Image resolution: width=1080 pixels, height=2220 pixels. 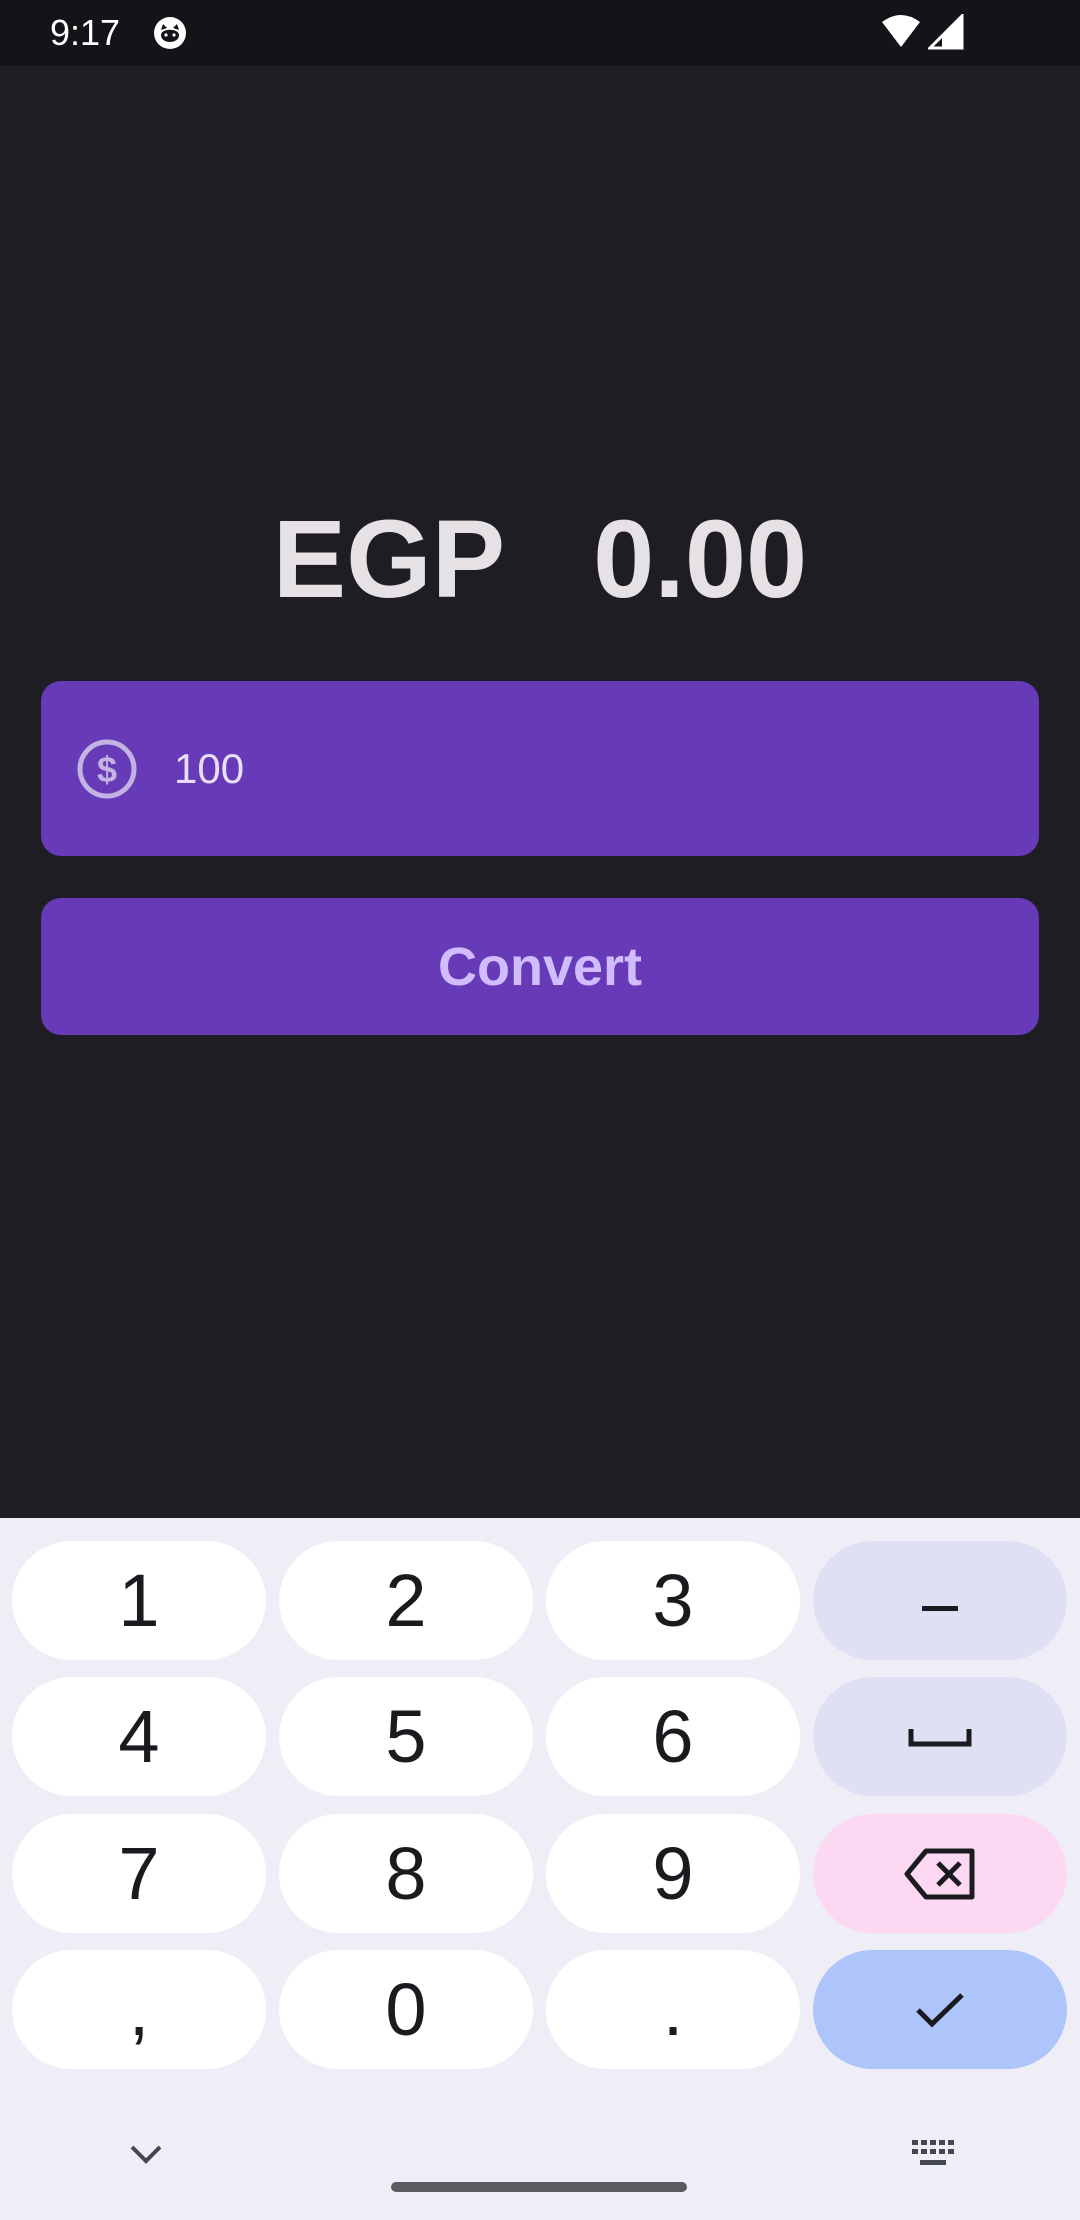 I want to click on cat-notification-icon, so click(x=170, y=33).